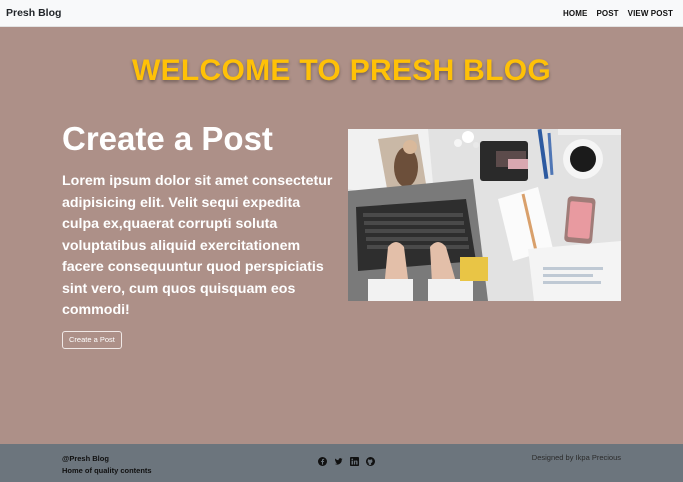 Image resolution: width=683 pixels, height=482 pixels. I want to click on create-post-button: Create a Post, so click(92, 340).